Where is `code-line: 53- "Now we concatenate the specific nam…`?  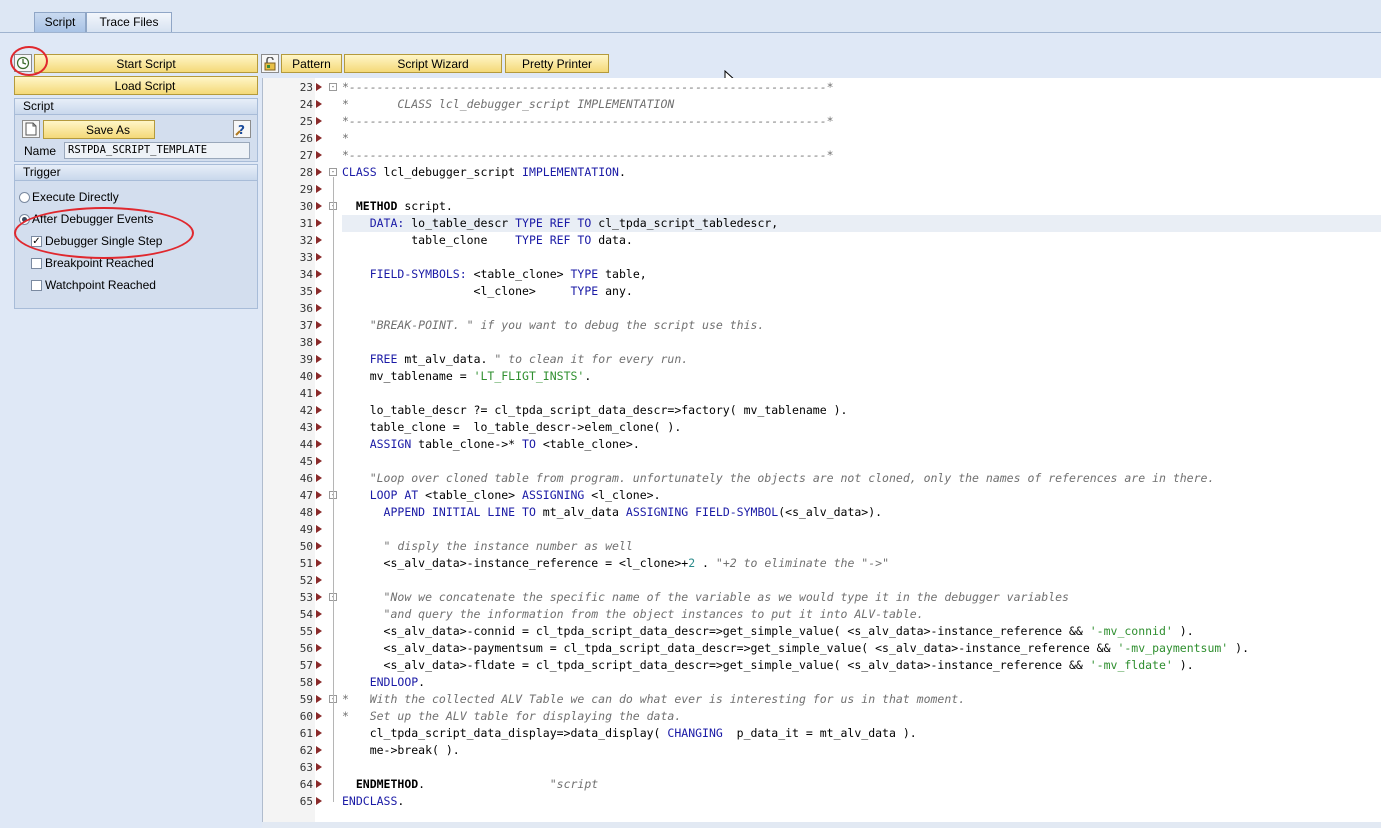
code-line: 53- "Now we concatenate the specific nam… is located at coordinates (822, 597).